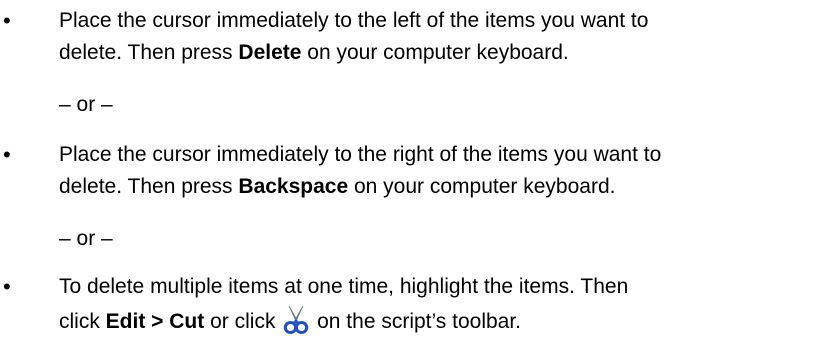 The height and width of the screenshot is (343, 819). I want to click on key-backspace: Backspace, so click(293, 186).